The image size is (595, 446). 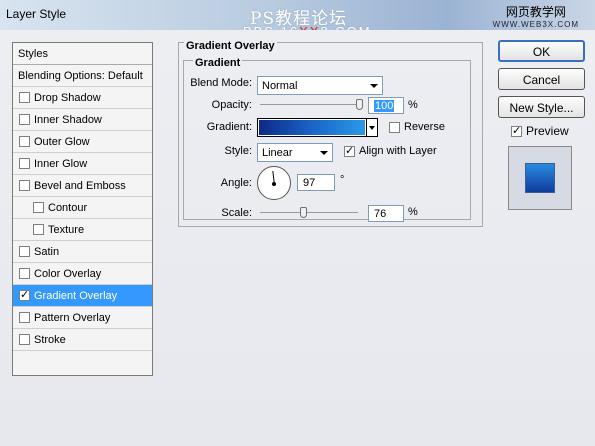 What do you see at coordinates (221, 83) in the screenshot?
I see `blend-mode-label: Blend Mode:` at bounding box center [221, 83].